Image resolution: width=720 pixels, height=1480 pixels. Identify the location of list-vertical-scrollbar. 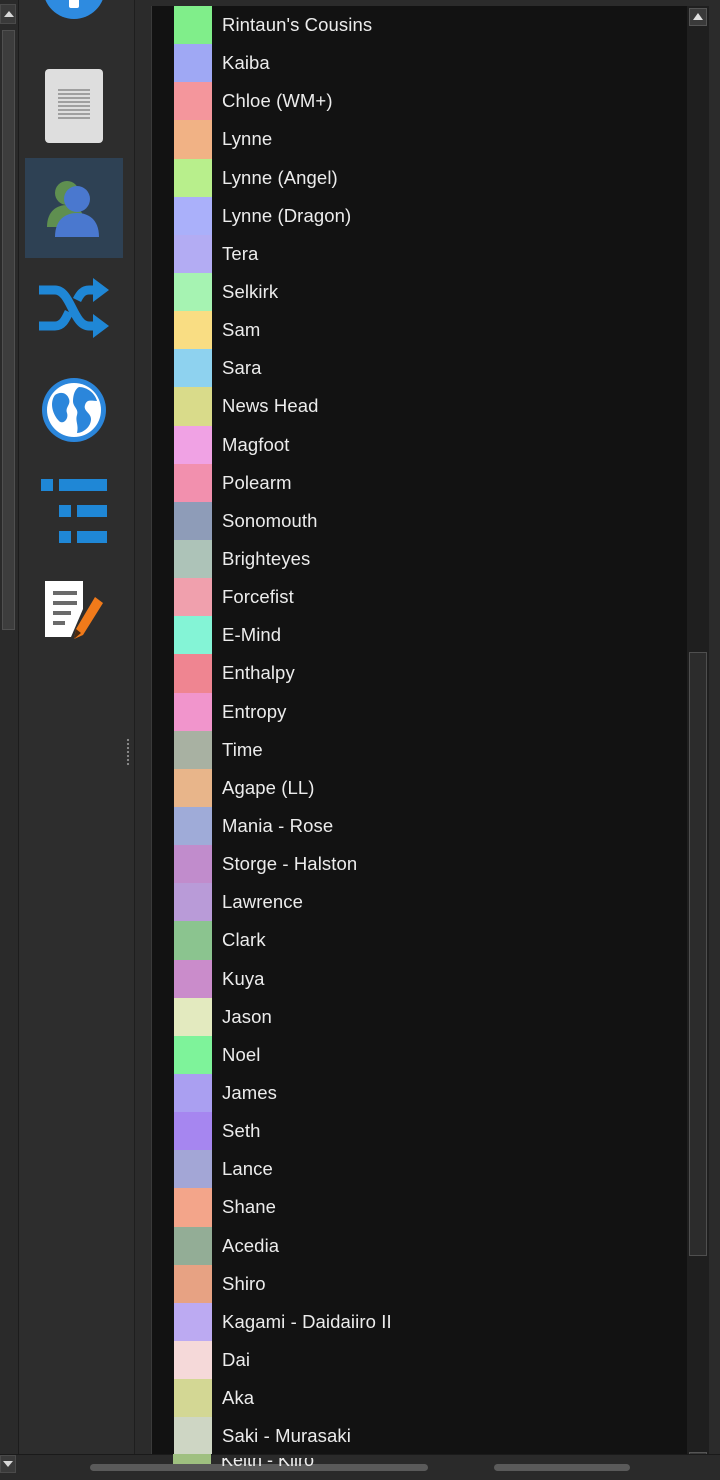
(698, 739).